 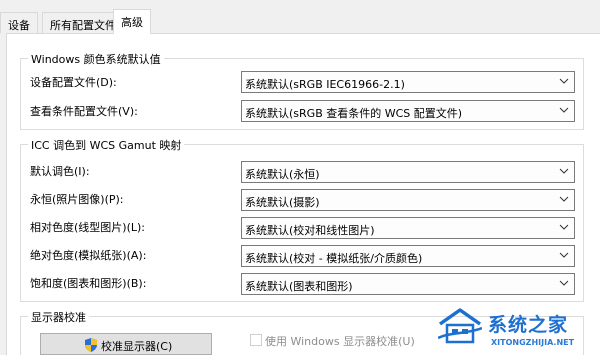 I want to click on select-value: 系统默认(校对和线性图片), so click(x=310, y=230).